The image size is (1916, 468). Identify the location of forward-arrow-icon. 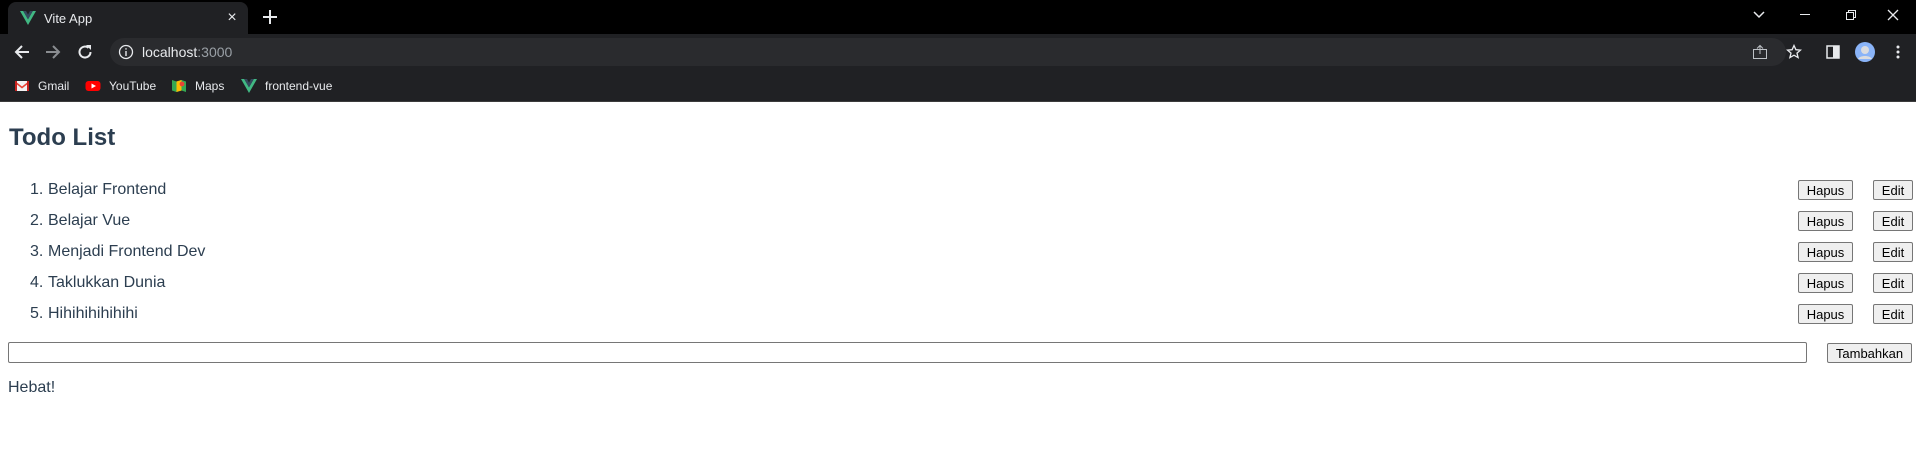
(53, 52).